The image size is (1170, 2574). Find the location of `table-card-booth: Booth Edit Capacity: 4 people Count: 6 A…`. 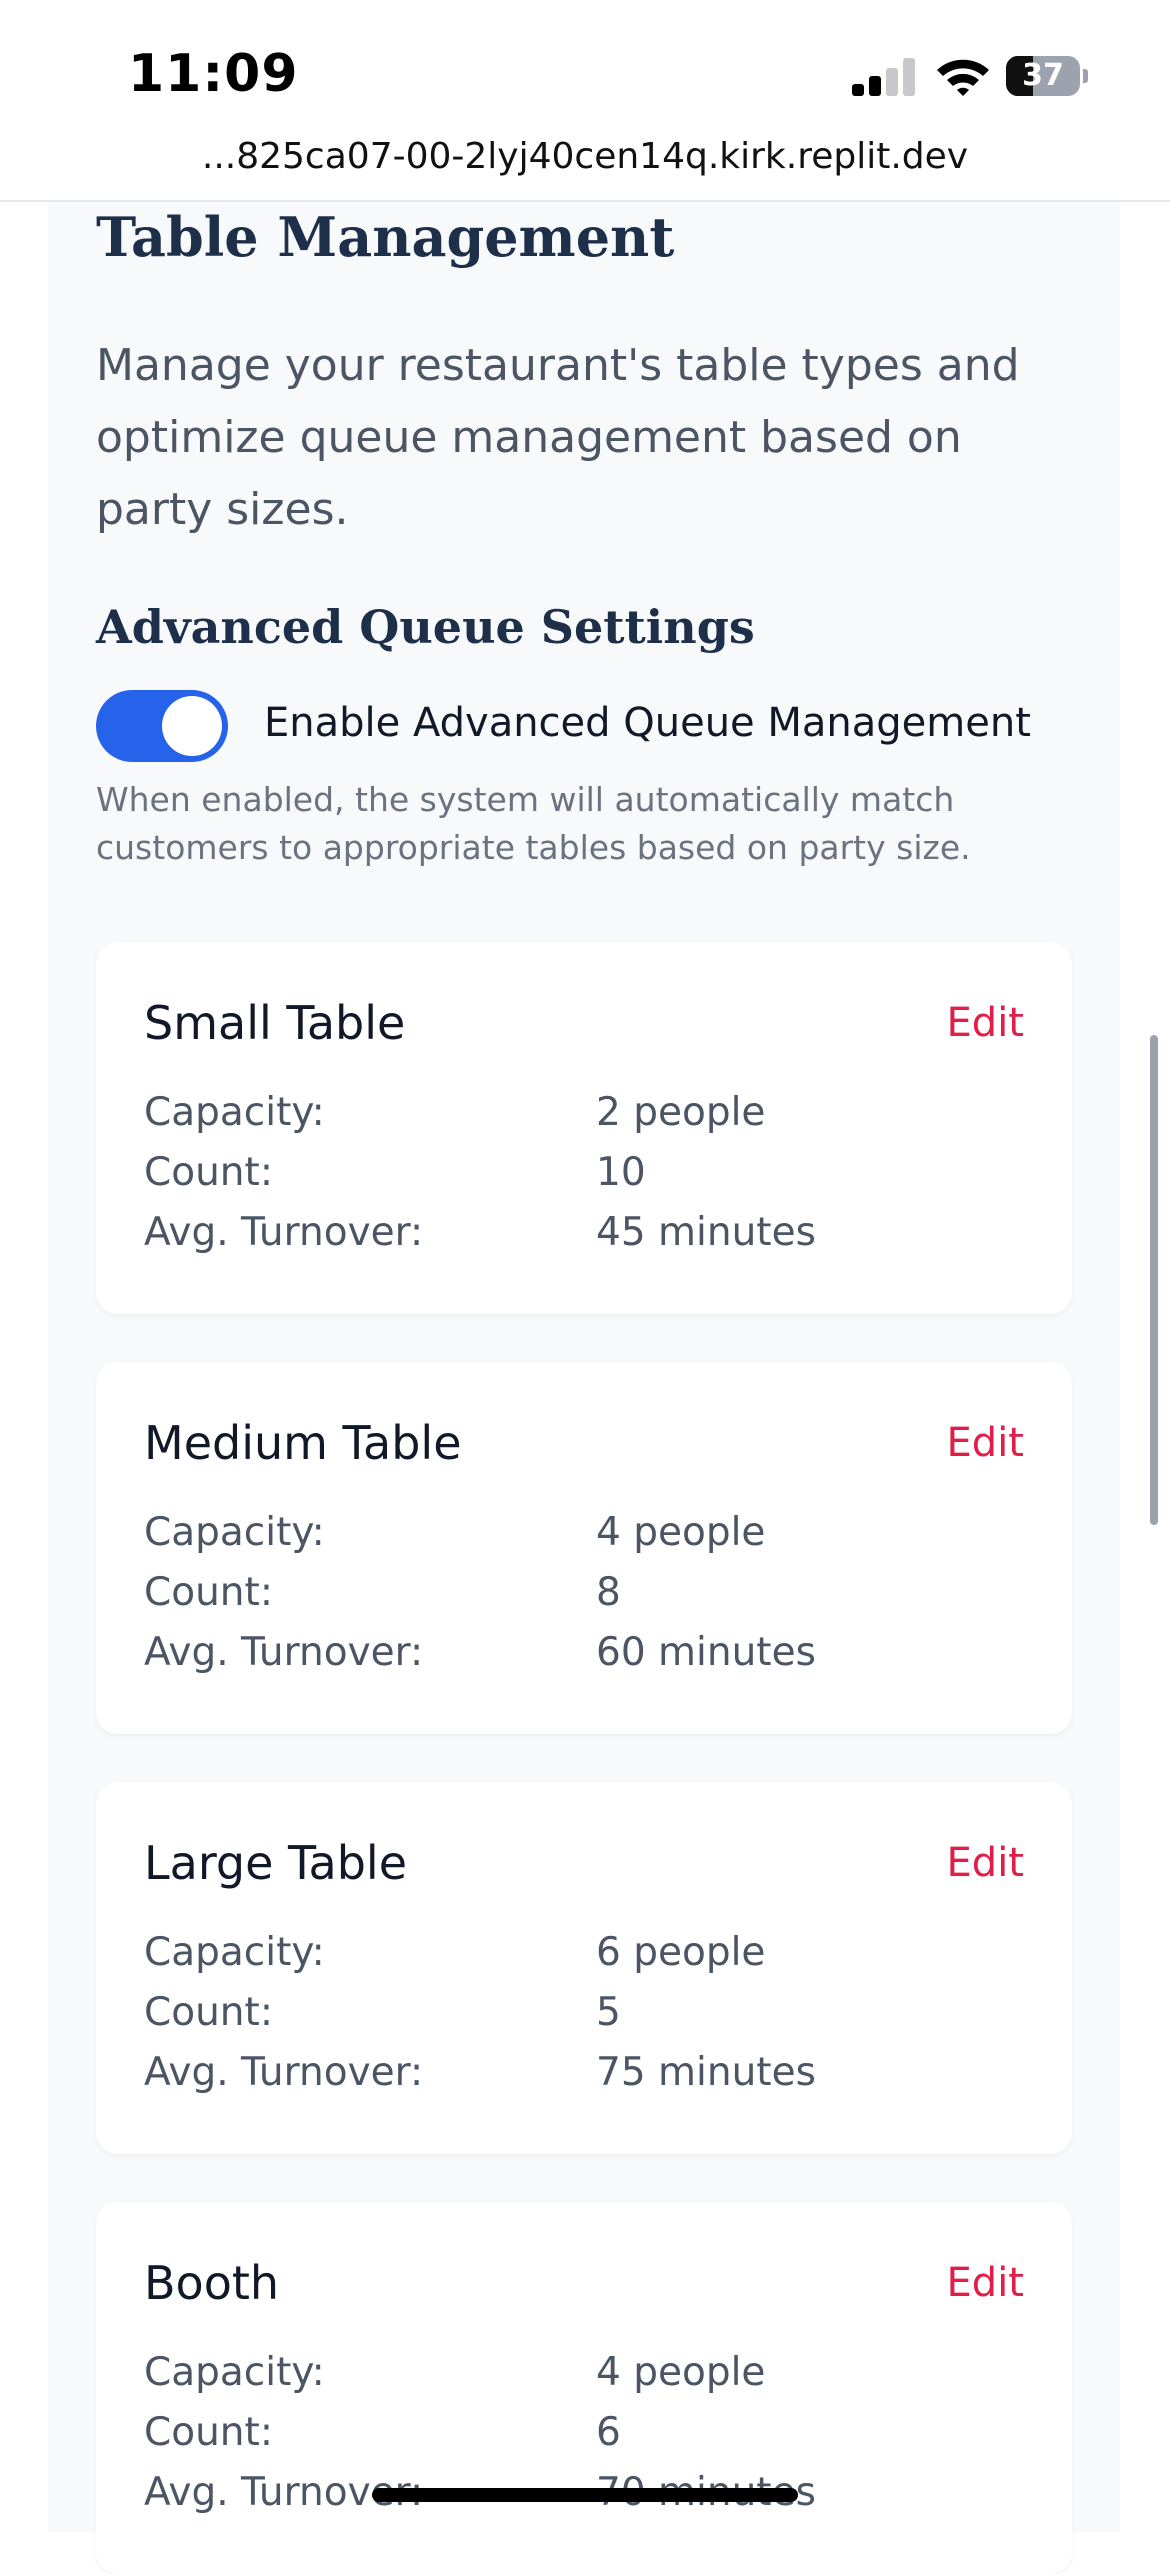

table-card-booth: Booth Edit Capacity: 4 people Count: 6 A… is located at coordinates (584, 2388).